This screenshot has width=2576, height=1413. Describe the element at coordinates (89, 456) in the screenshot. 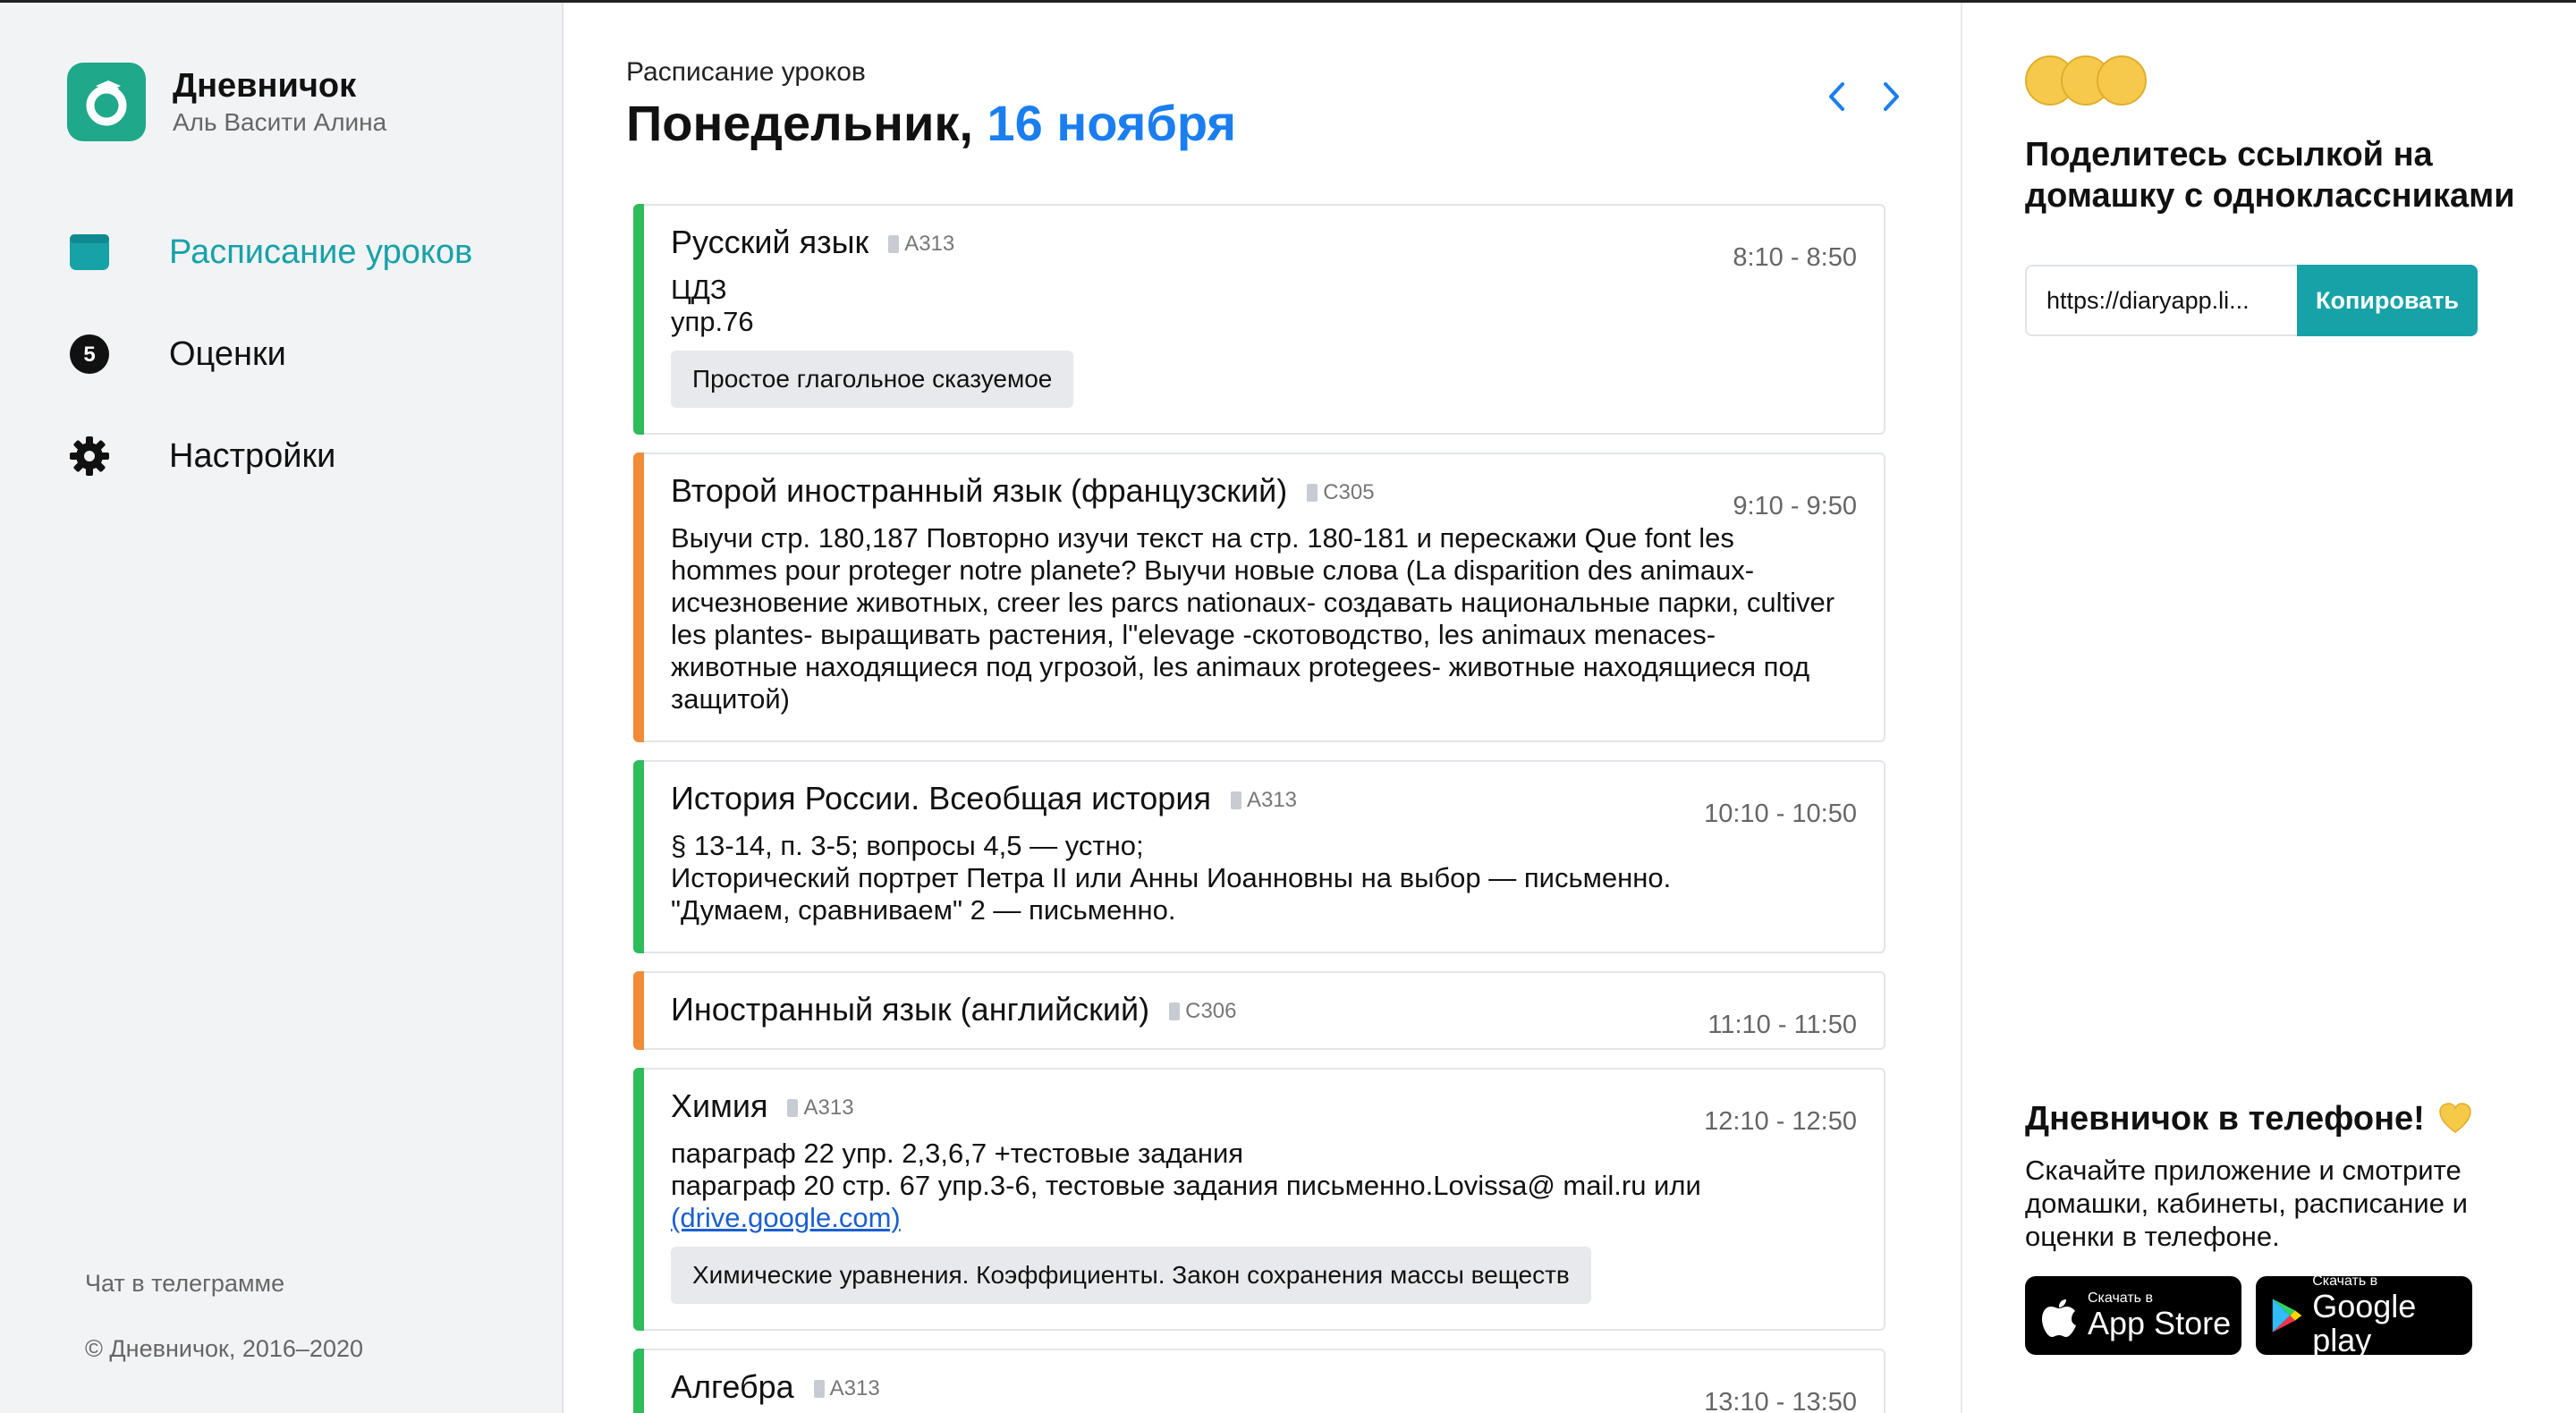

I see `gear-icon` at that location.